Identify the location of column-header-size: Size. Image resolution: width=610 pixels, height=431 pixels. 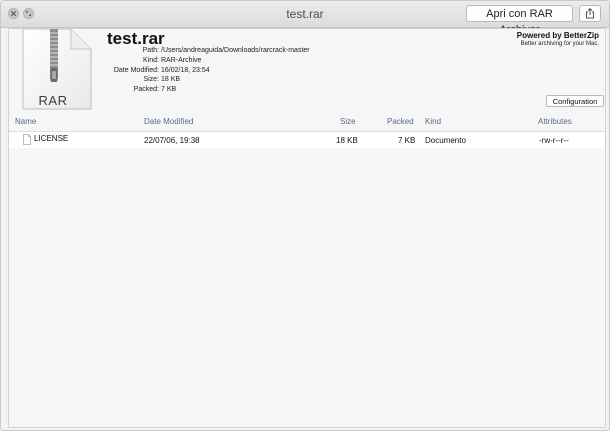
(348, 121).